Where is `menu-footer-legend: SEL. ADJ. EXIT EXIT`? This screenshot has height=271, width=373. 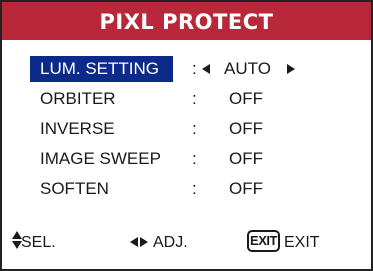 menu-footer-legend: SEL. ADJ. EXIT EXIT is located at coordinates (186, 242).